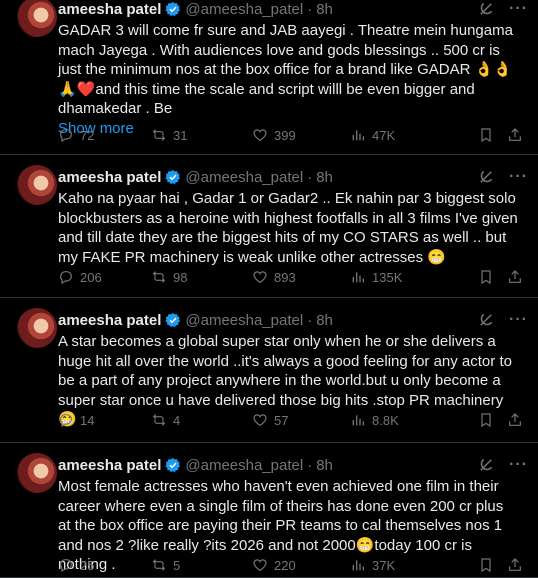  What do you see at coordinates (285, 135) in the screenshot?
I see `like-count: 399` at bounding box center [285, 135].